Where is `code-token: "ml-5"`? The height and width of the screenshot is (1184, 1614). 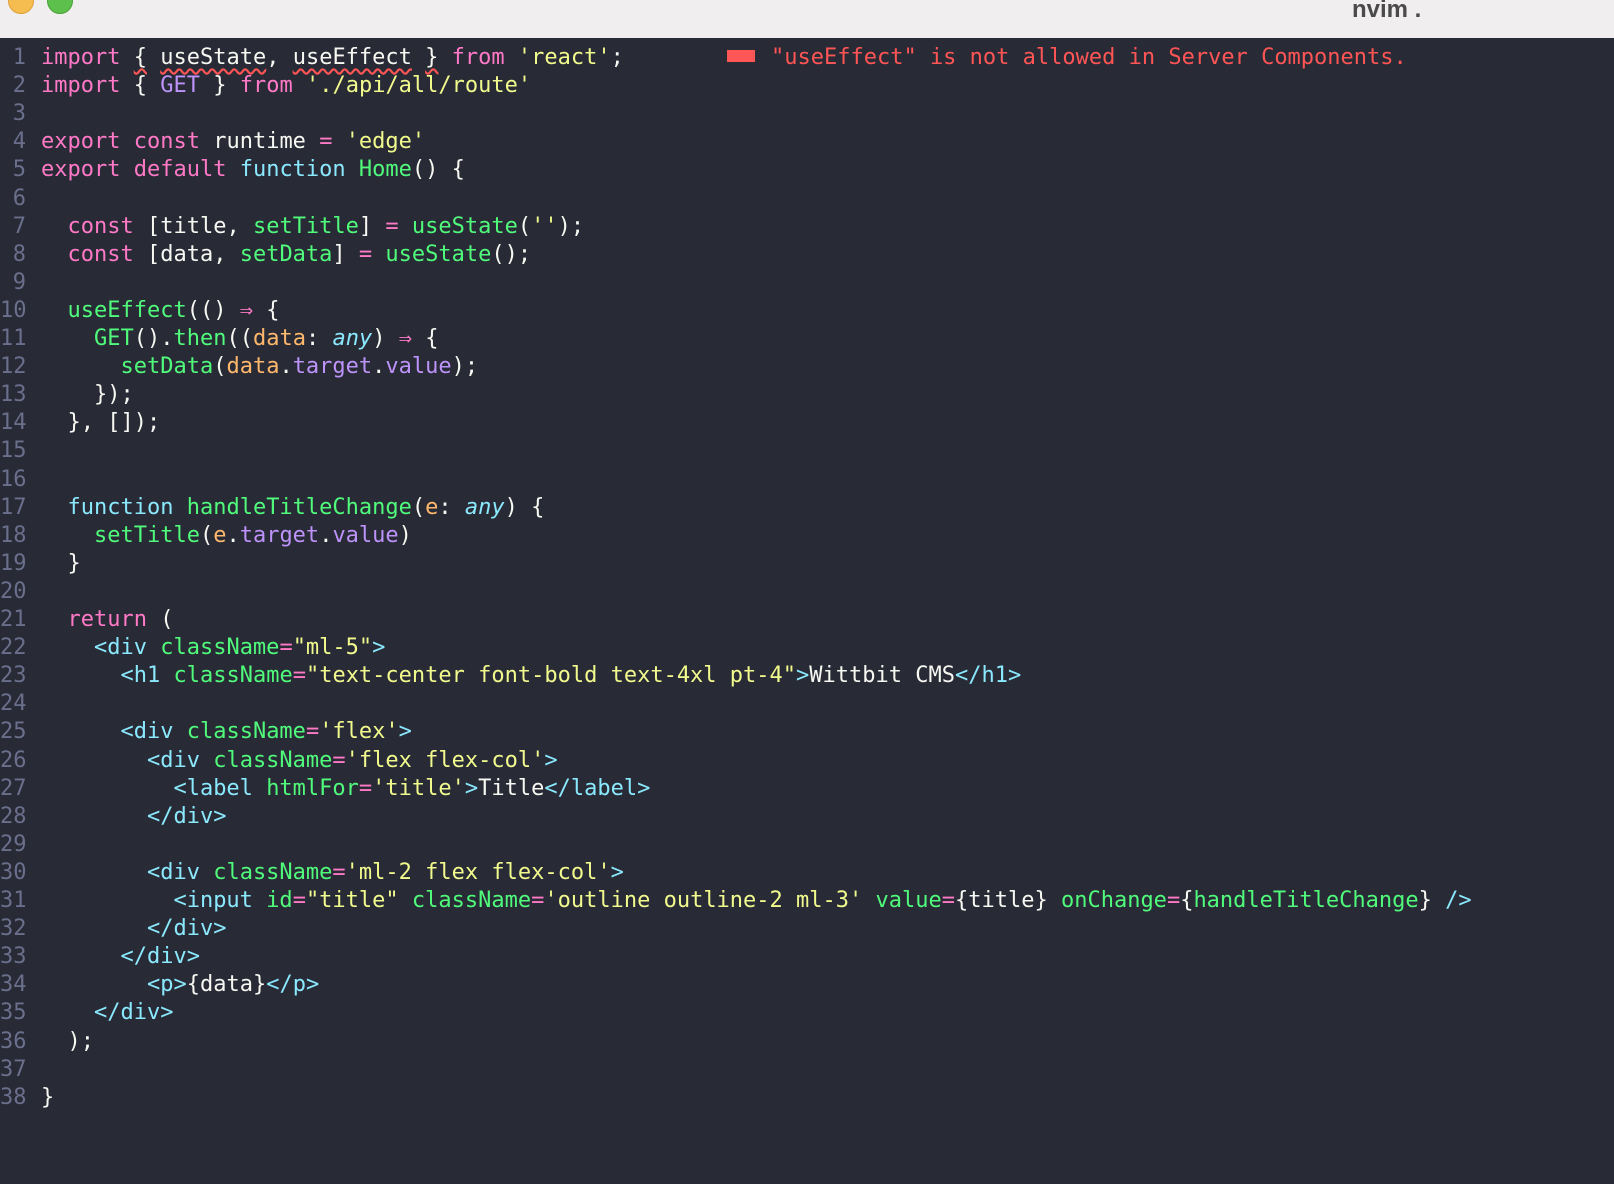 code-token: "ml-5" is located at coordinates (332, 648).